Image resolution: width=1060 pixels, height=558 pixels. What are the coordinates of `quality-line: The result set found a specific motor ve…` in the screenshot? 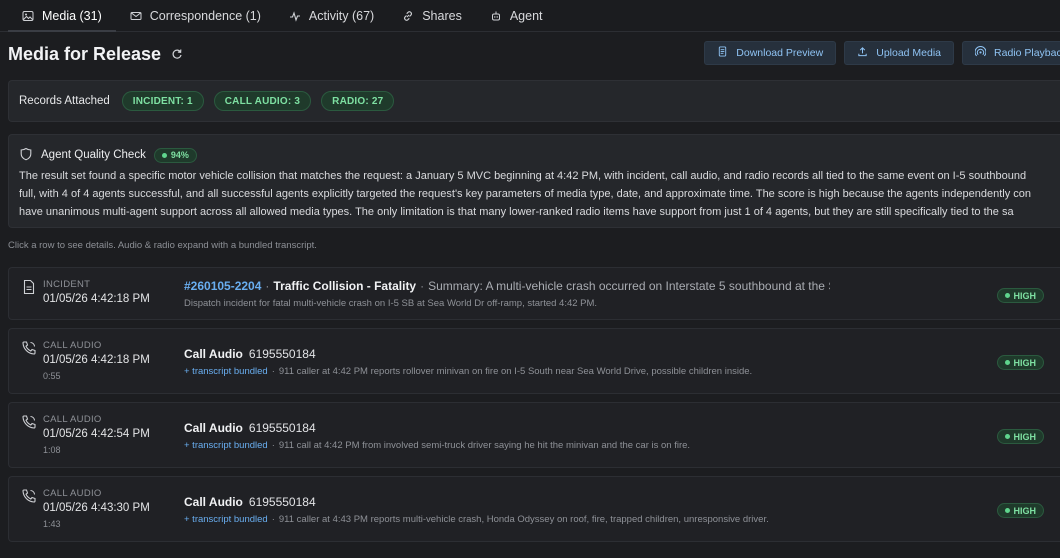 It's located at (523, 176).